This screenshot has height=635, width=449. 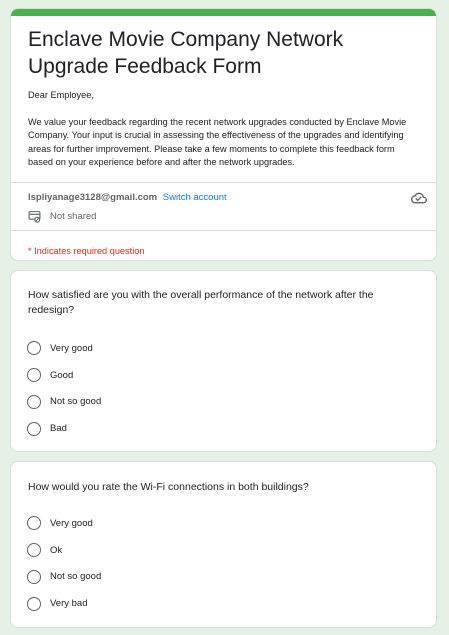 What do you see at coordinates (64, 550) in the screenshot?
I see `radio-option: Ok` at bounding box center [64, 550].